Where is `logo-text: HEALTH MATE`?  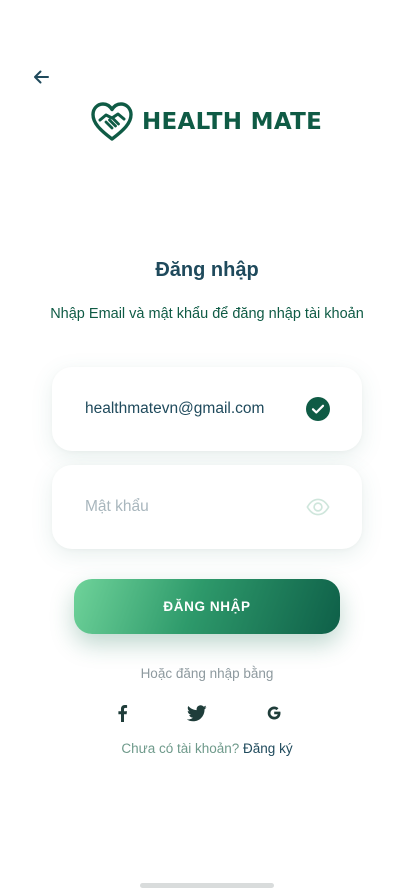 logo-text: HEALTH MATE is located at coordinates (232, 122).